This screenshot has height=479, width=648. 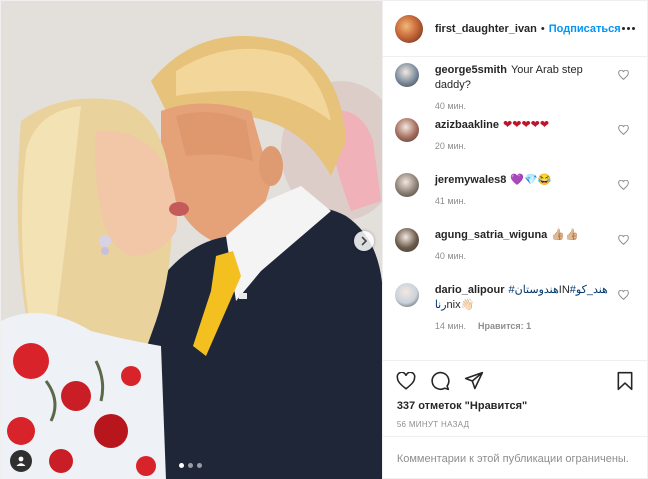 What do you see at coordinates (408, 28) in the screenshot?
I see `author-avatar` at bounding box center [408, 28].